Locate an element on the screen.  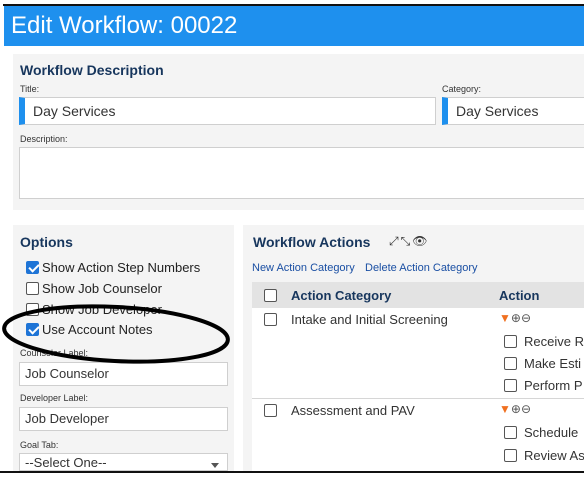
new-action-category-link: New Action Category is located at coordinates (303, 268).